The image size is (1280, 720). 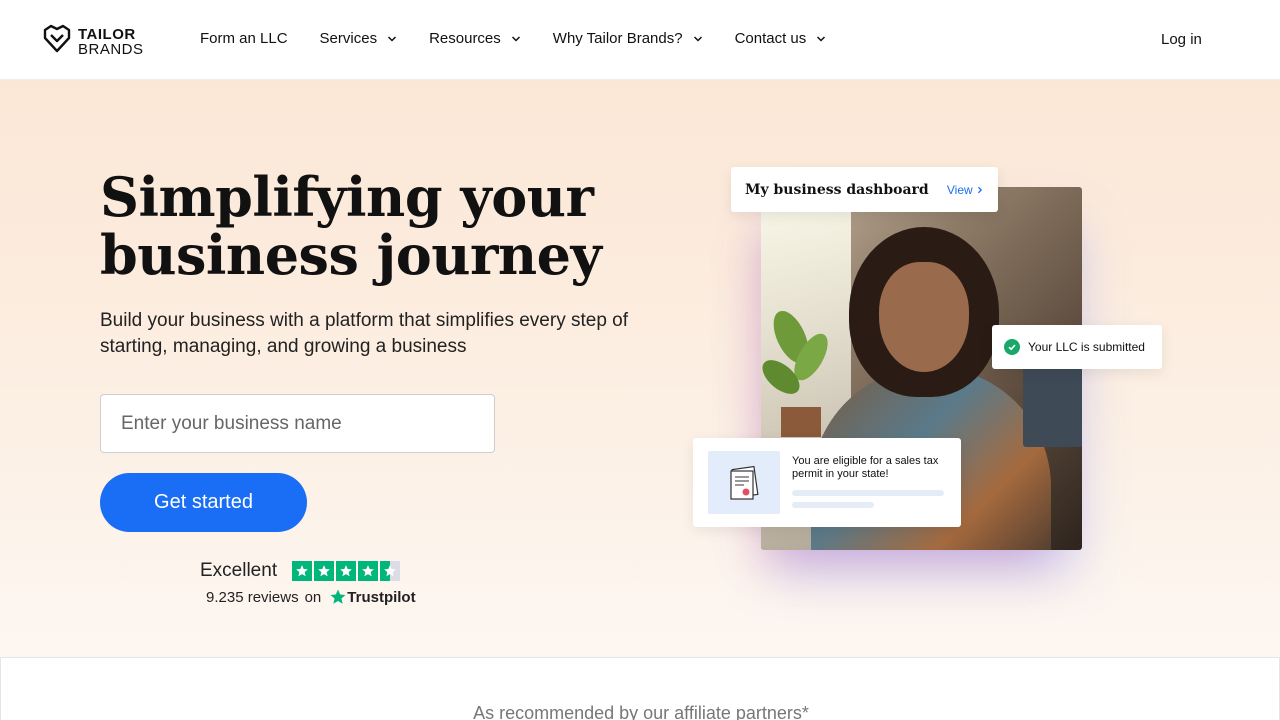 What do you see at coordinates (795, 373) in the screenshot?
I see `plant-illustration` at bounding box center [795, 373].